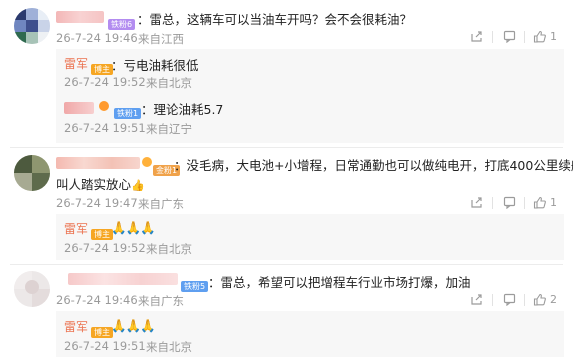  I want to click on fan-badge-label: 铁粉5, so click(195, 286).